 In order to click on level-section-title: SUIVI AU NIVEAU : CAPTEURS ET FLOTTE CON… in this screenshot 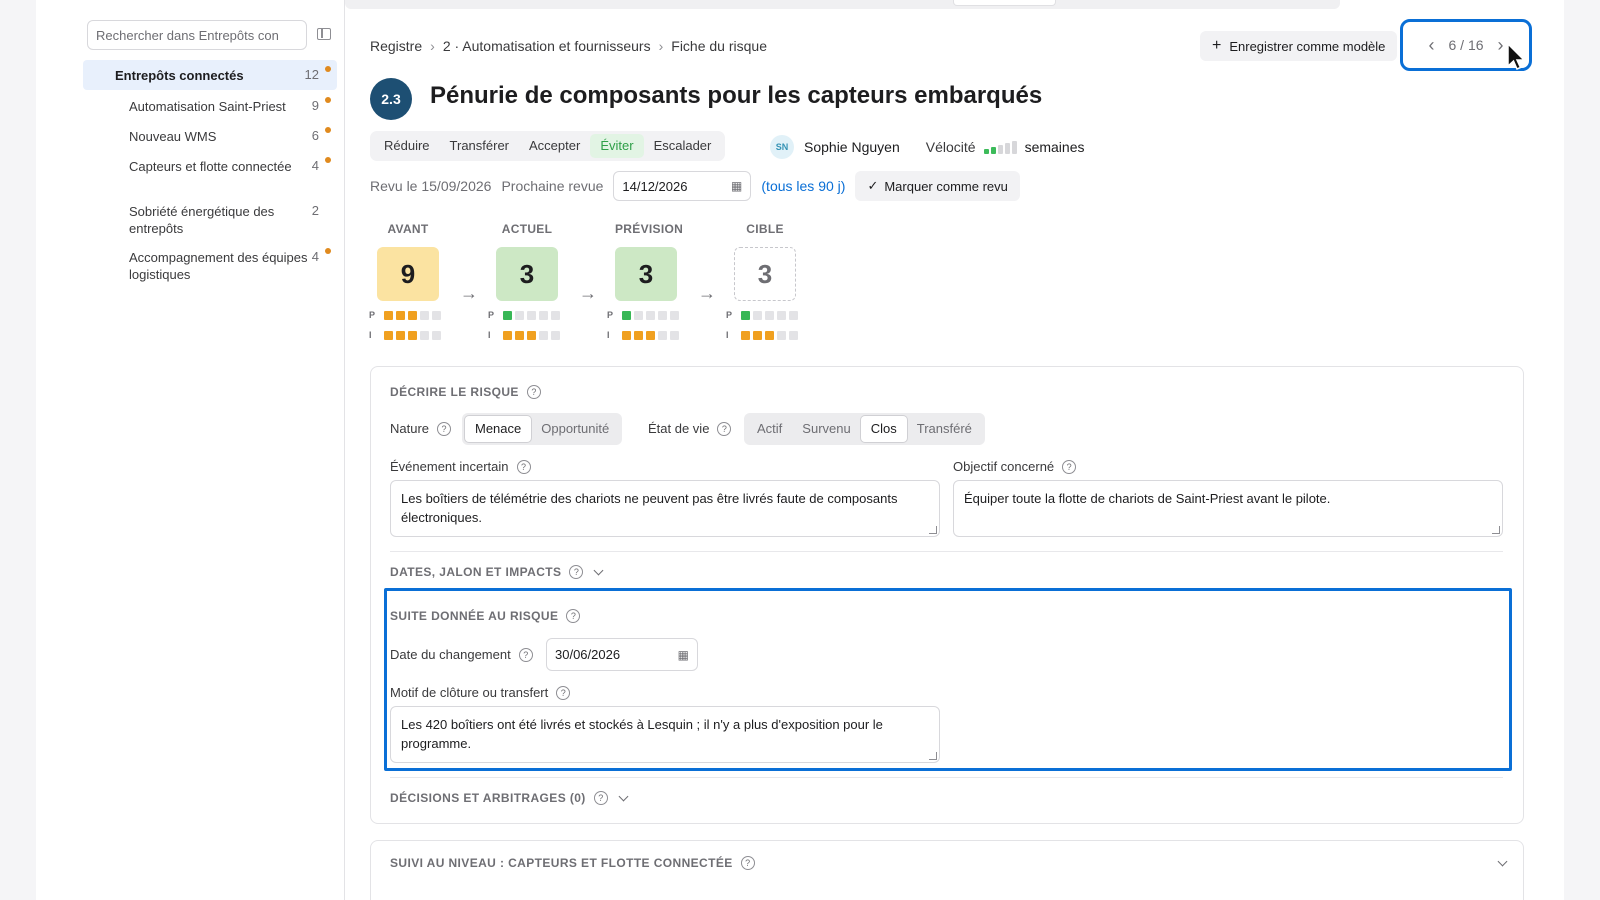, I will do `click(572, 863)`.